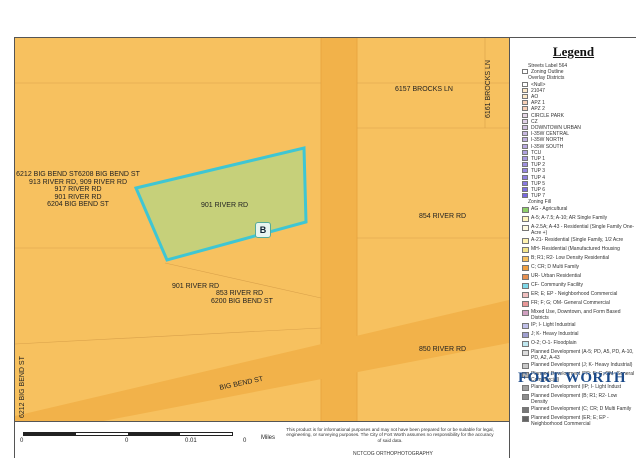 This screenshot has height=460, width=640. Describe the element at coordinates (242, 301) in the screenshot. I see `label-6200-big-bend: 6200 BIG BEND ST` at that location.